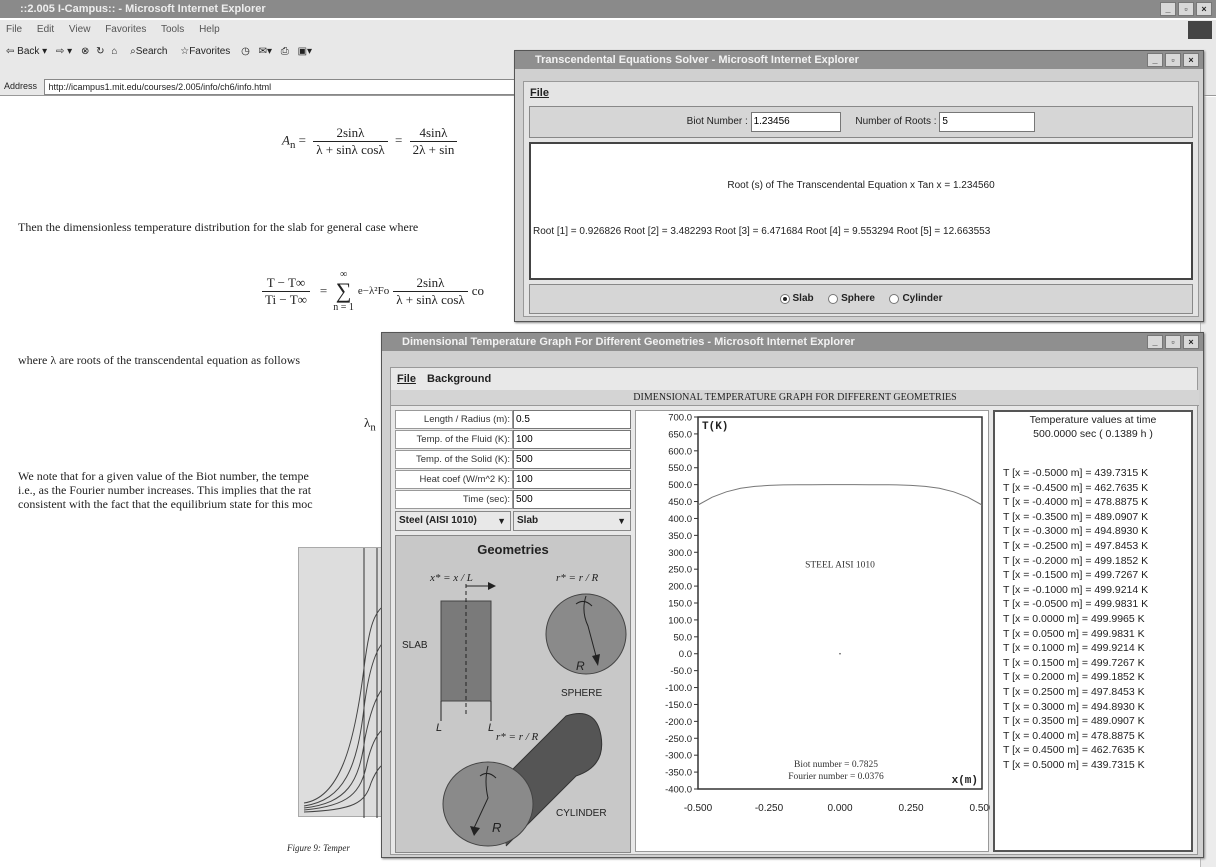 The height and width of the screenshot is (867, 1216). I want to click on eq-exp: e−λ²Fo, so click(373, 291).